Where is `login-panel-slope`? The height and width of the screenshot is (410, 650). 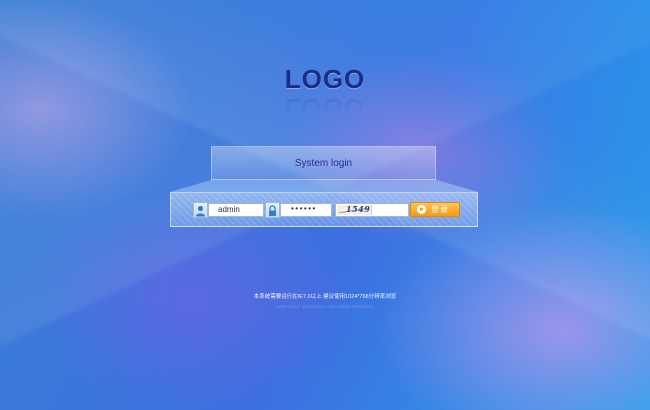
login-panel-slope is located at coordinates (324, 186).